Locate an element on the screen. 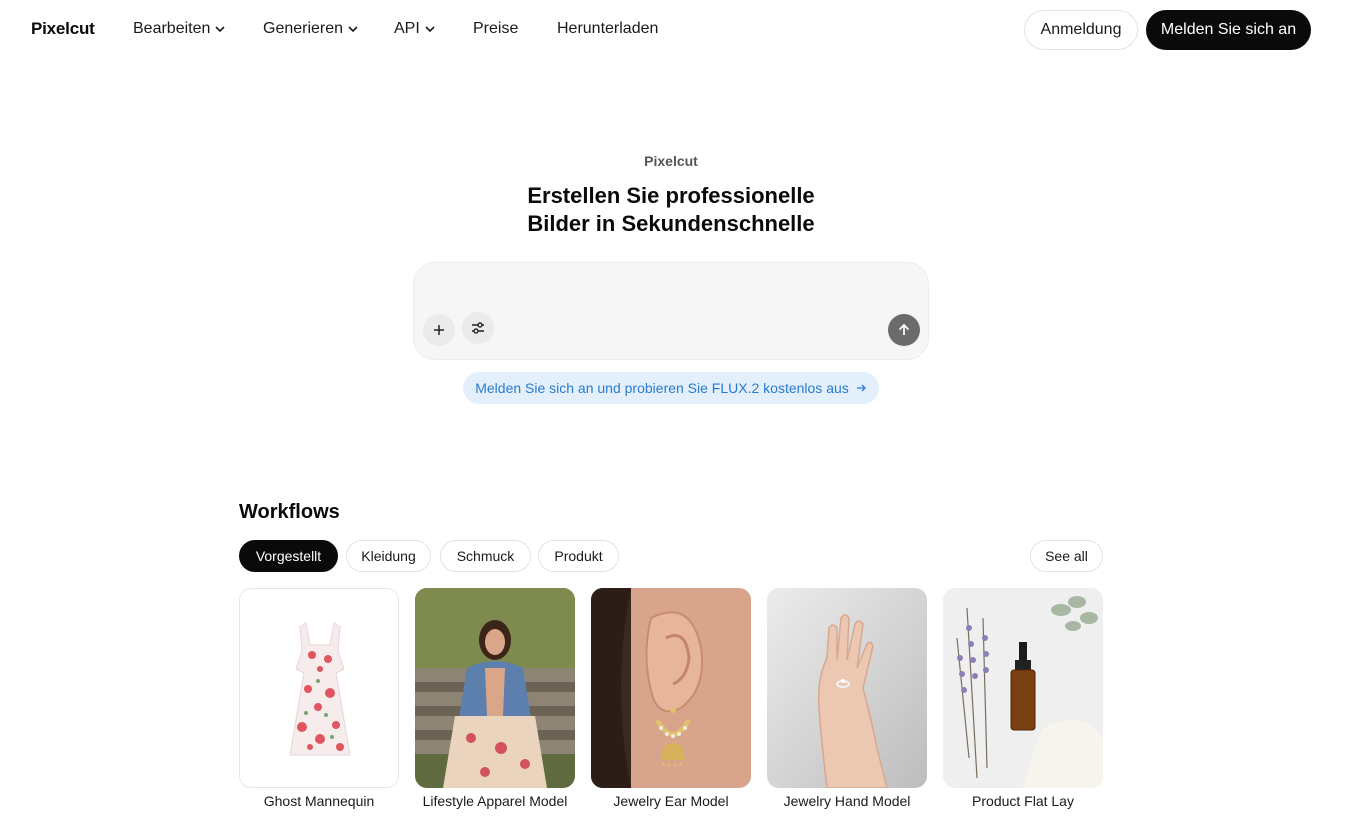 This screenshot has width=1360, height=834. signup-button: Melden Sie sich an is located at coordinates (1228, 30).